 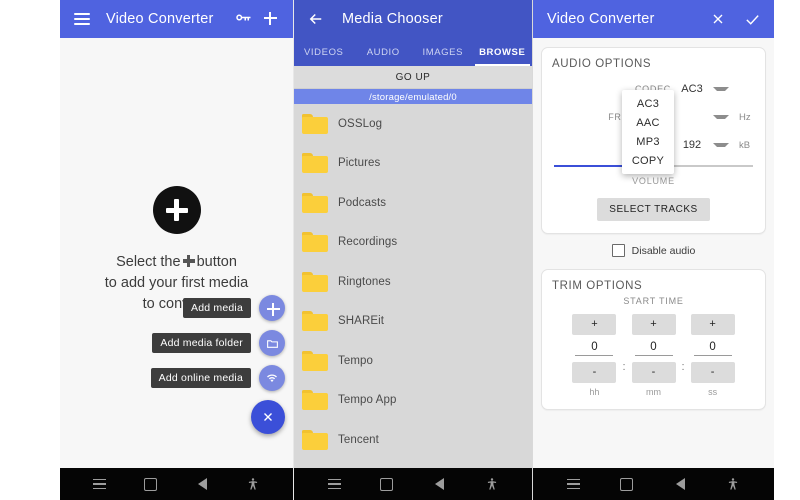 What do you see at coordinates (362, 202) in the screenshot?
I see `folder-name: Podcasts` at bounding box center [362, 202].